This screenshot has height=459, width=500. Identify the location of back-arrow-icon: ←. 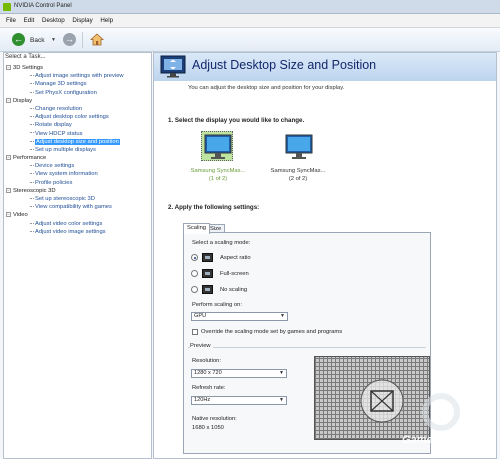
(18, 39).